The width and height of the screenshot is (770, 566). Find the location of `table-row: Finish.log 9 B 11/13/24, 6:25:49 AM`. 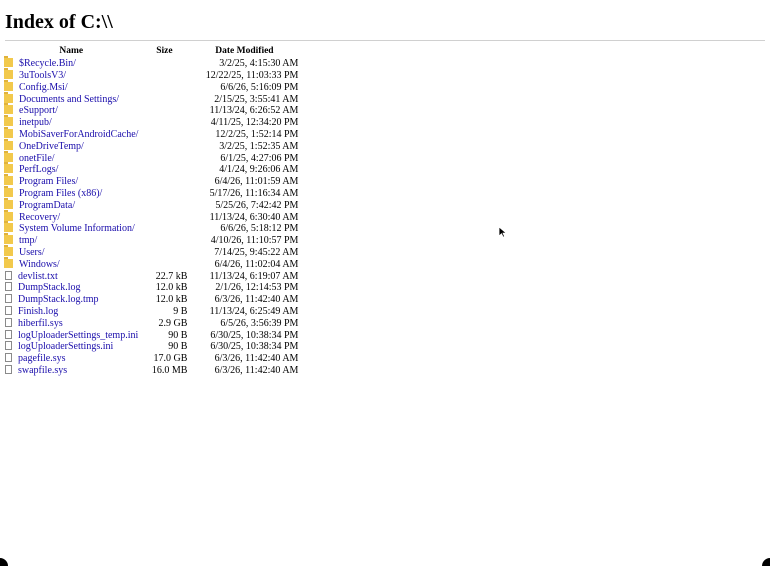

table-row: Finish.log 9 B 11/13/24, 6:25:49 AM is located at coordinates (151, 312).